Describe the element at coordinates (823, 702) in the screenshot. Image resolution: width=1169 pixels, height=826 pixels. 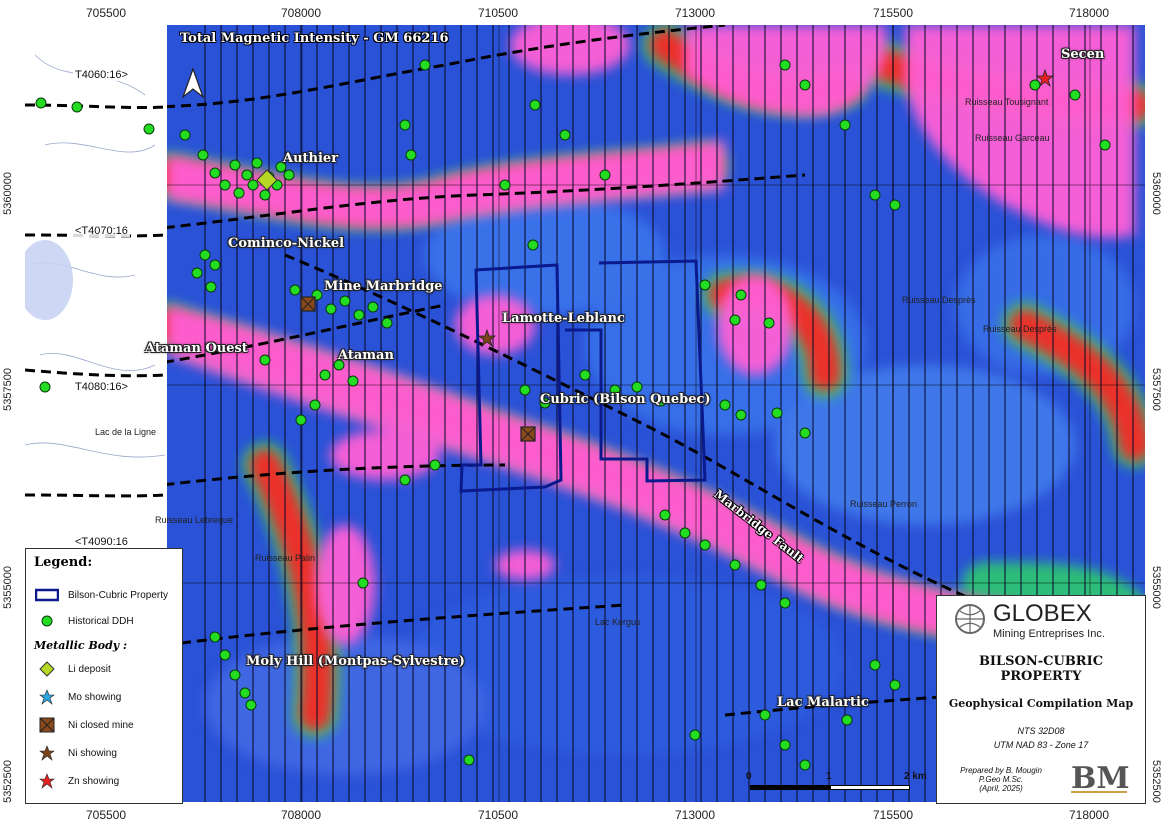
I see `place-lac-malartic: Lac Malartic` at that location.